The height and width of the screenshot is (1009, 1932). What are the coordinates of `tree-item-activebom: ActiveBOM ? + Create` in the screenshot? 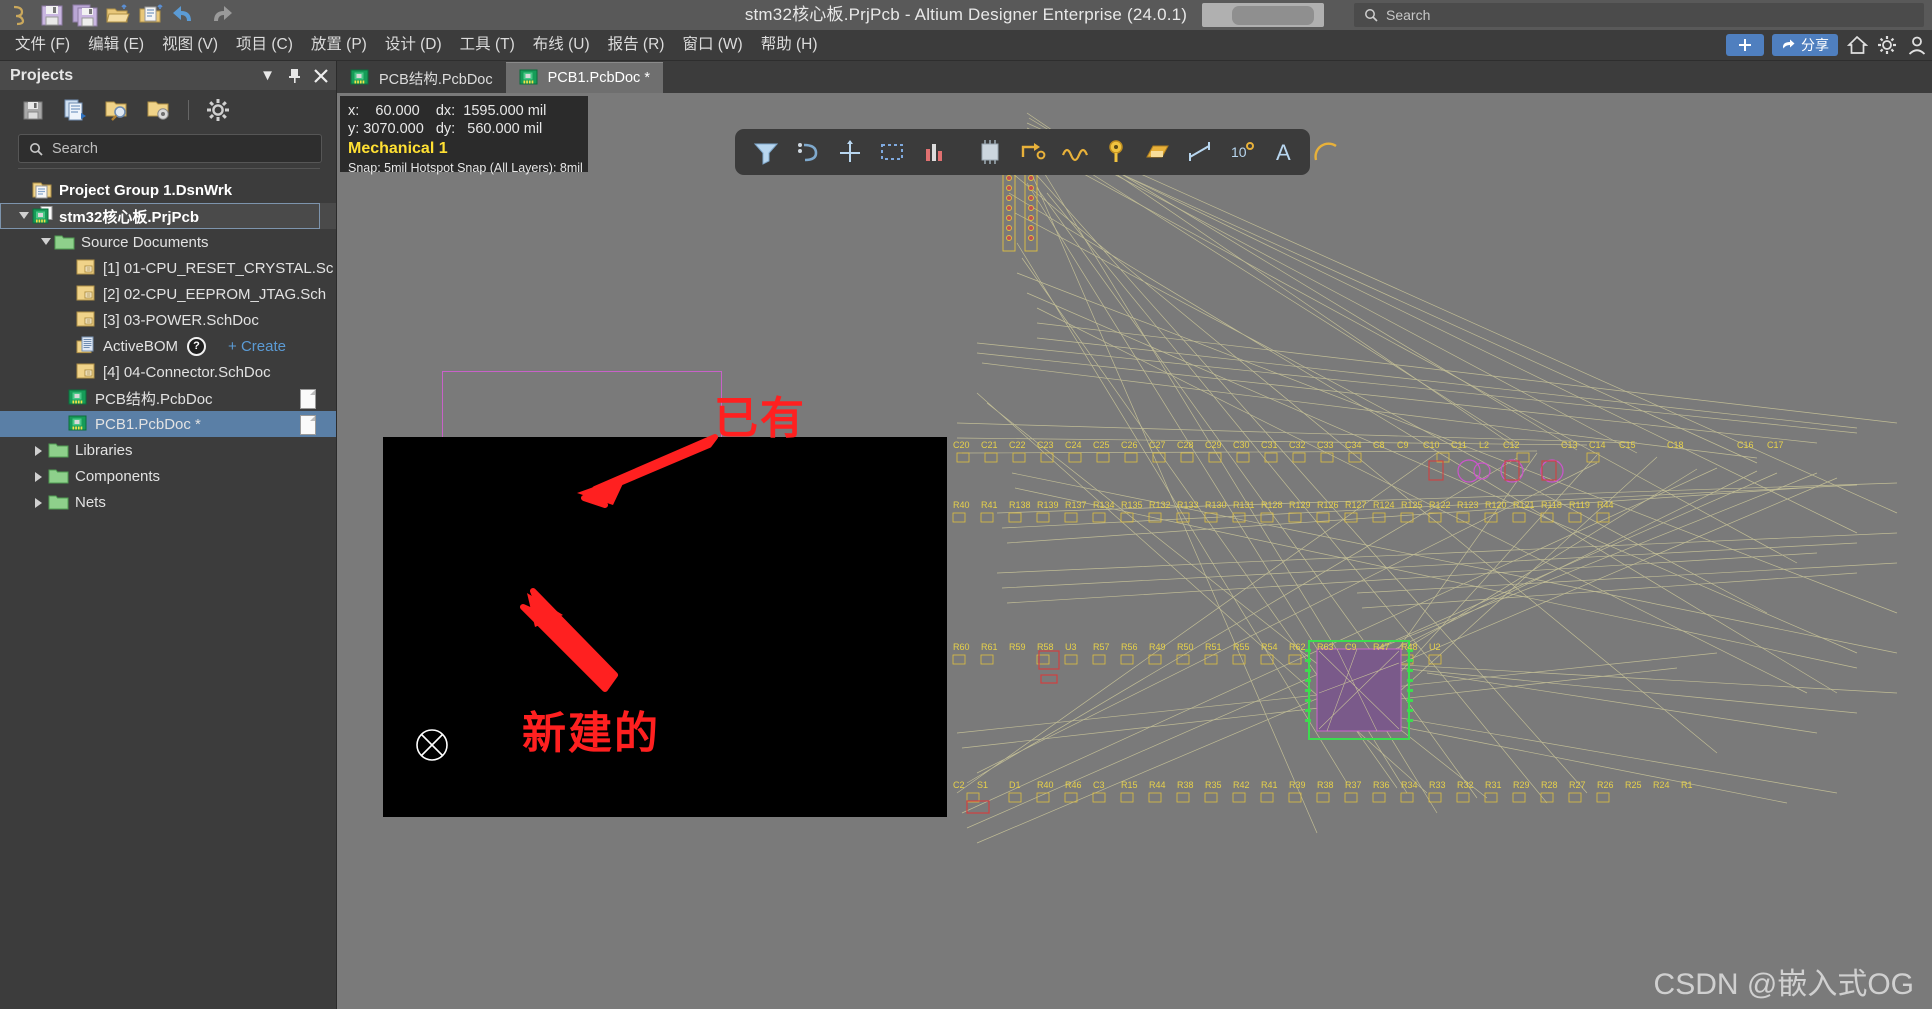 It's located at (168, 346).